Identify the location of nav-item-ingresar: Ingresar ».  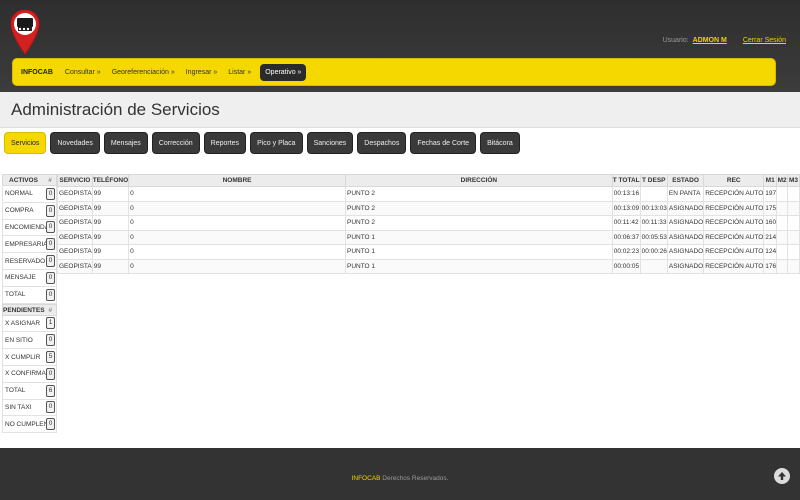
(202, 72).